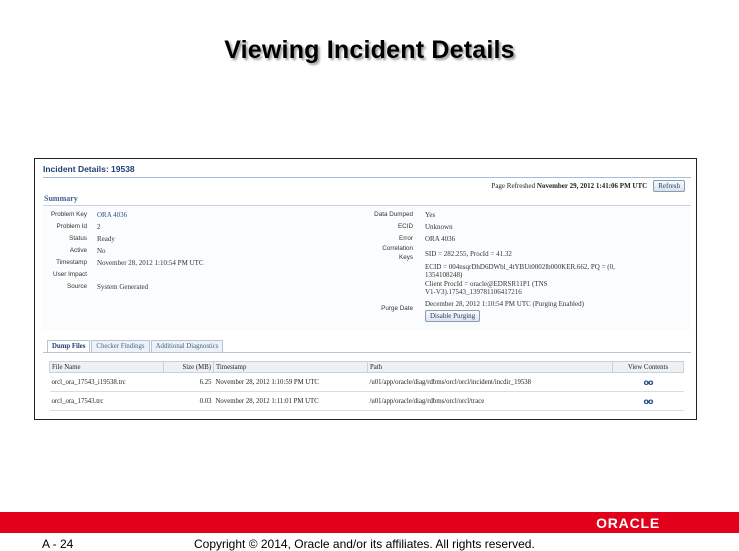  What do you see at coordinates (150, 263) in the screenshot?
I see `timestamp-value: November 28, 2012 1:10:54 PM UTC` at bounding box center [150, 263].